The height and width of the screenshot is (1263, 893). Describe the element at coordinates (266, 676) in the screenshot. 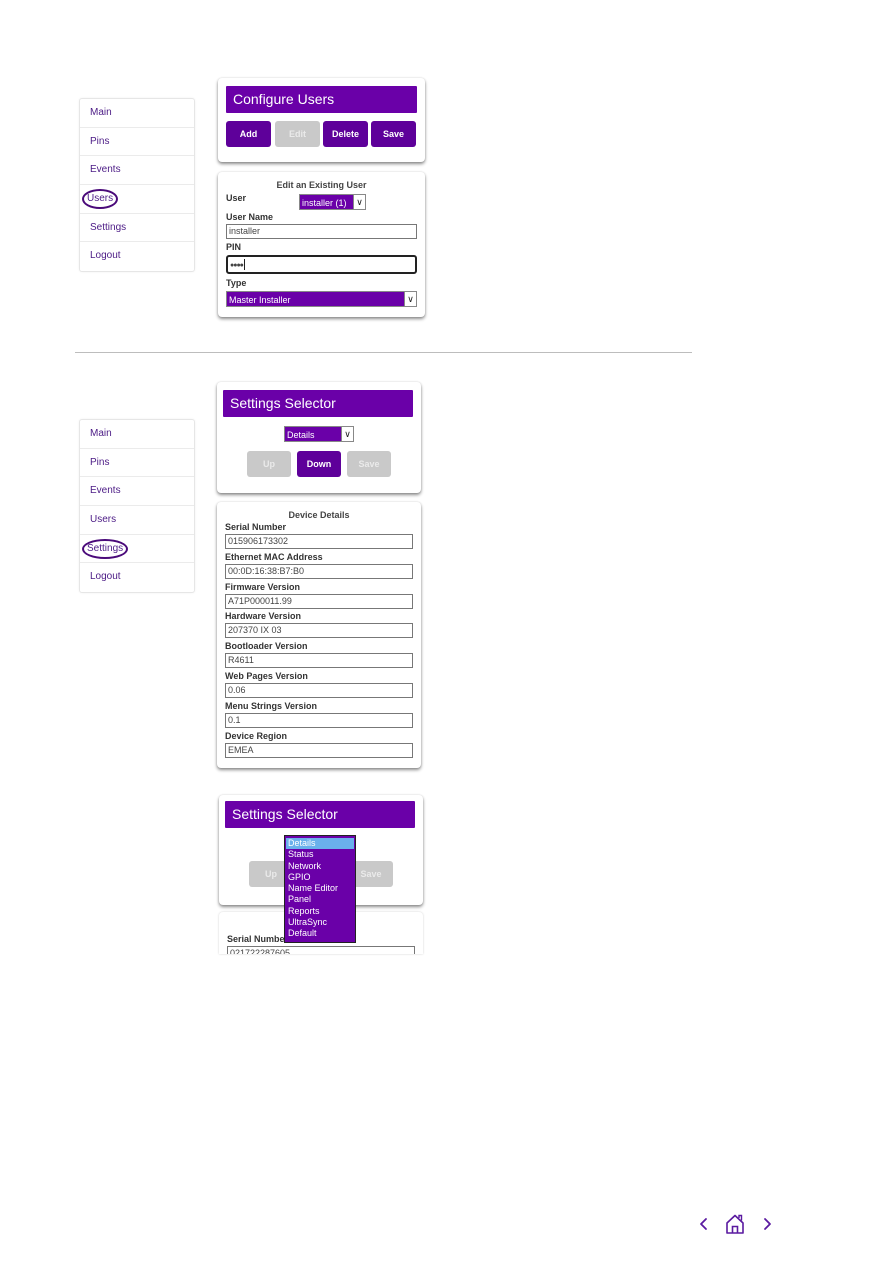

I see `web-pages-version-label: Web Pages Version` at that location.